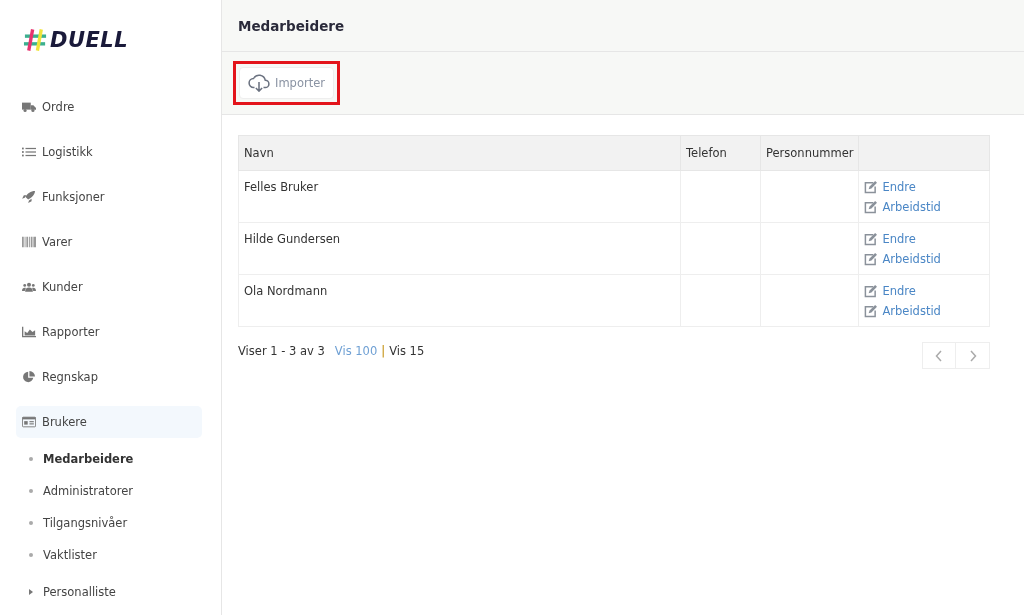  Describe the element at coordinates (109, 107) in the screenshot. I see `nav-item: Ordre` at that location.